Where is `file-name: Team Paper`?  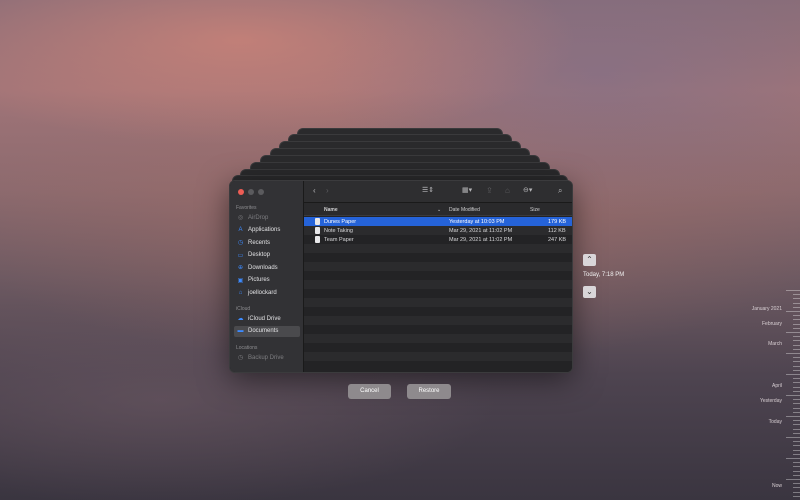
file-name: Team Paper is located at coordinates (339, 239).